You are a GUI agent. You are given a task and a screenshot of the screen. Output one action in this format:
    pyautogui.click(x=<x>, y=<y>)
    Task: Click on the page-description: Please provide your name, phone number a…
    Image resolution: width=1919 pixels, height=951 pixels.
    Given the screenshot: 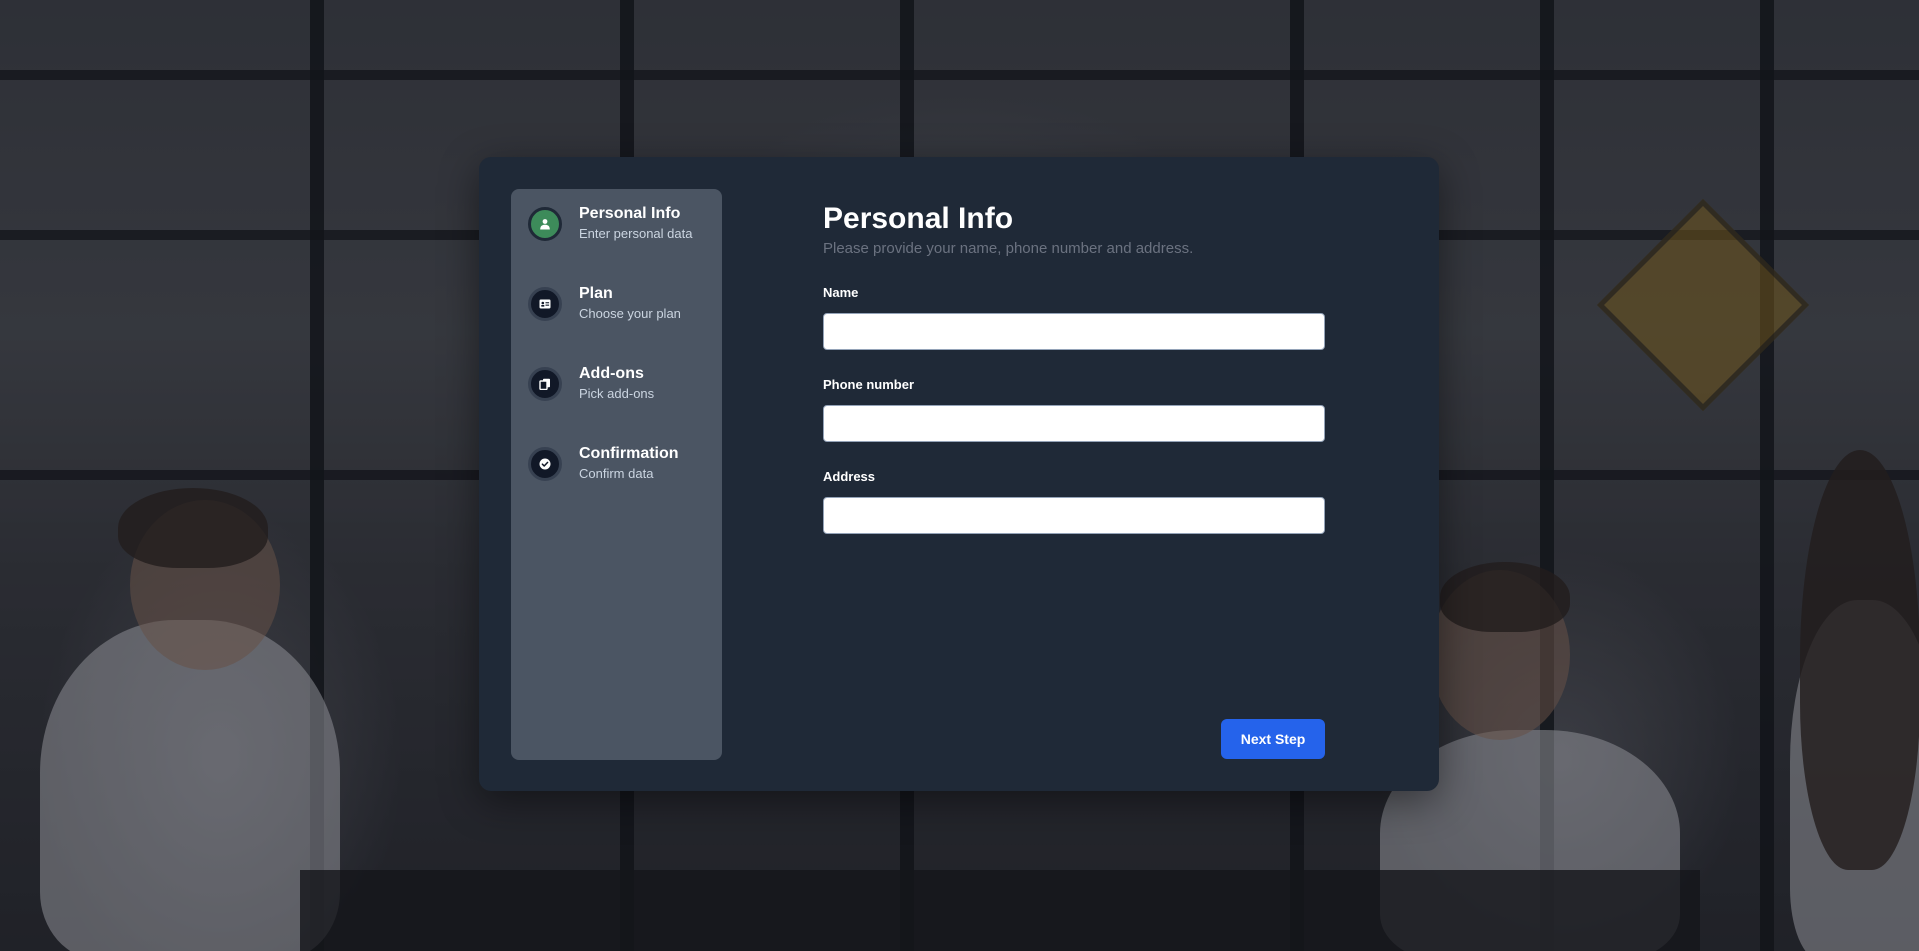 What is the action you would take?
    pyautogui.click(x=1008, y=248)
    